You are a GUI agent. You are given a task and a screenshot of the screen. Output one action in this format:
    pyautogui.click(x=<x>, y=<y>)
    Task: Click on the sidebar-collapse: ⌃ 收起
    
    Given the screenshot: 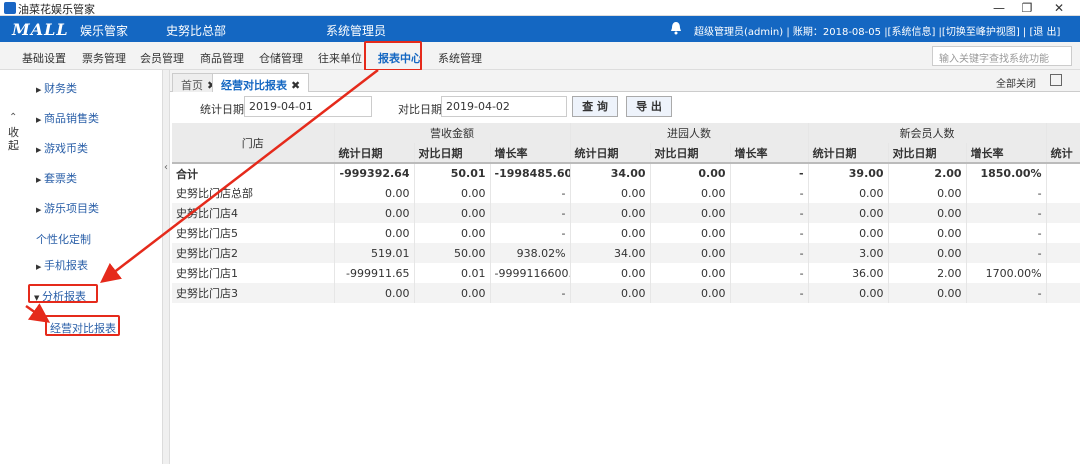 What is the action you would take?
    pyautogui.click(x=13, y=267)
    